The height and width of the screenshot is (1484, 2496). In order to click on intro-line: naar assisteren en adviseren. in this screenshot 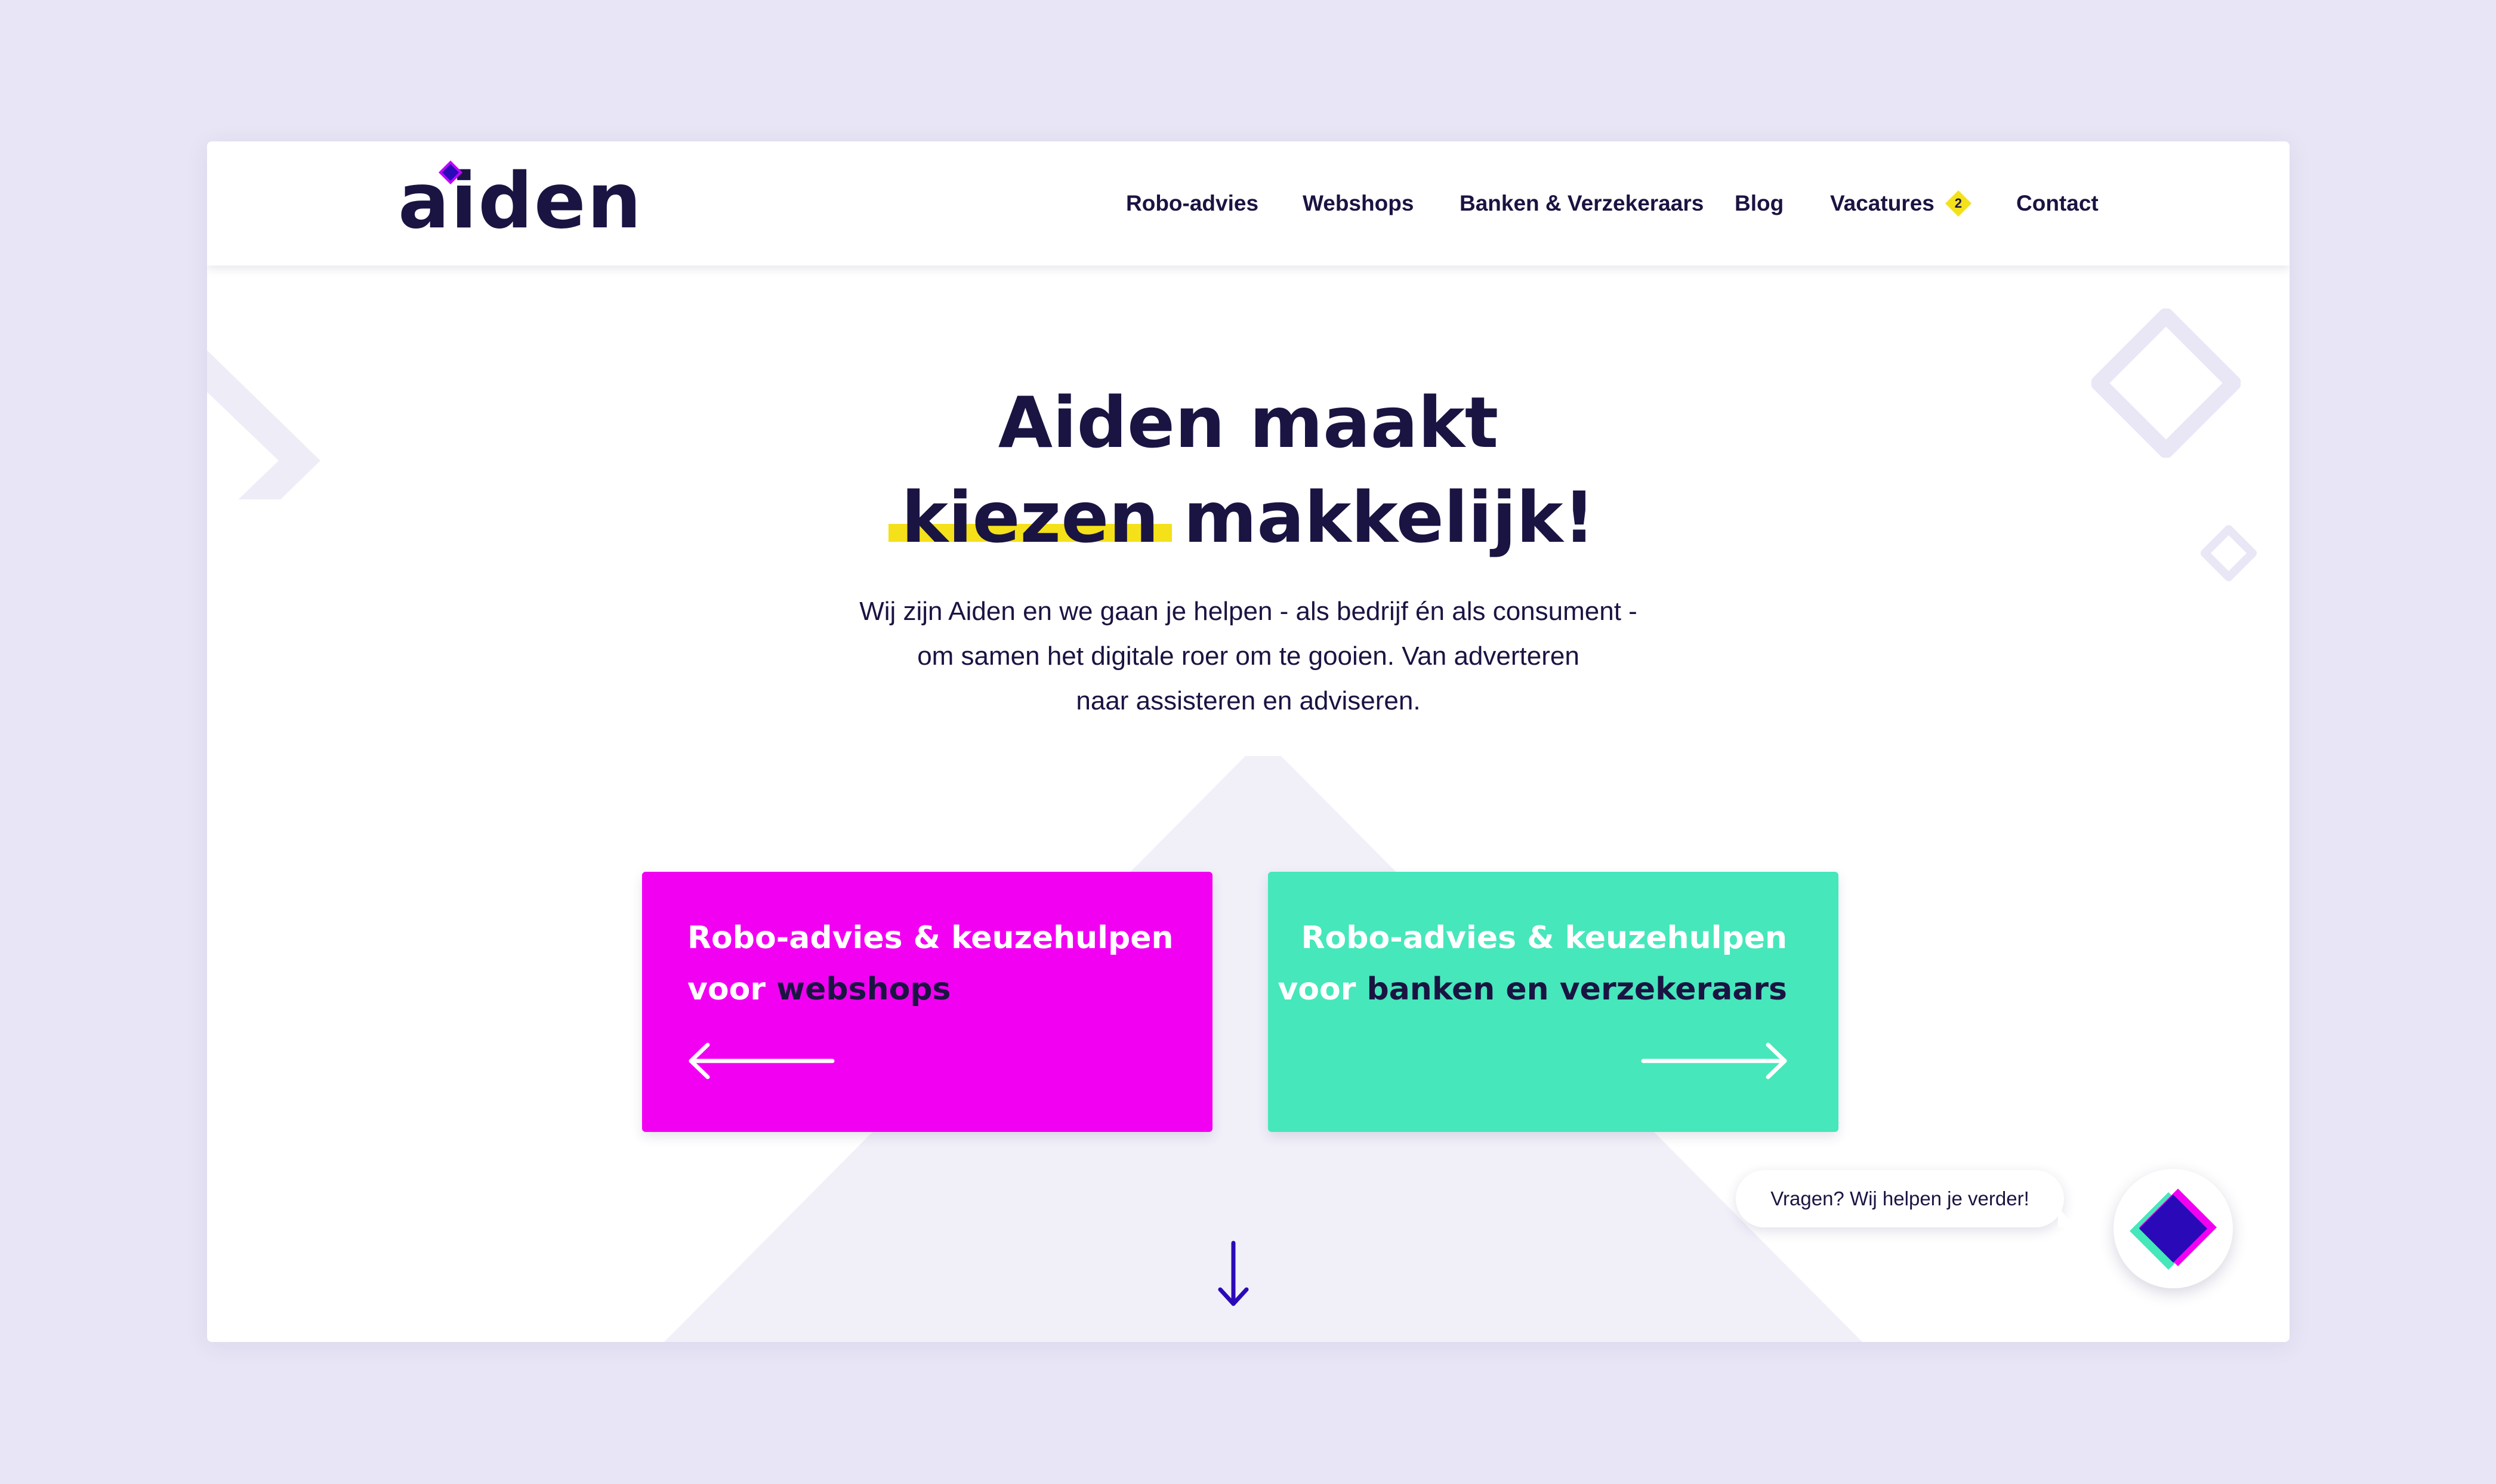, I will do `click(1249, 701)`.